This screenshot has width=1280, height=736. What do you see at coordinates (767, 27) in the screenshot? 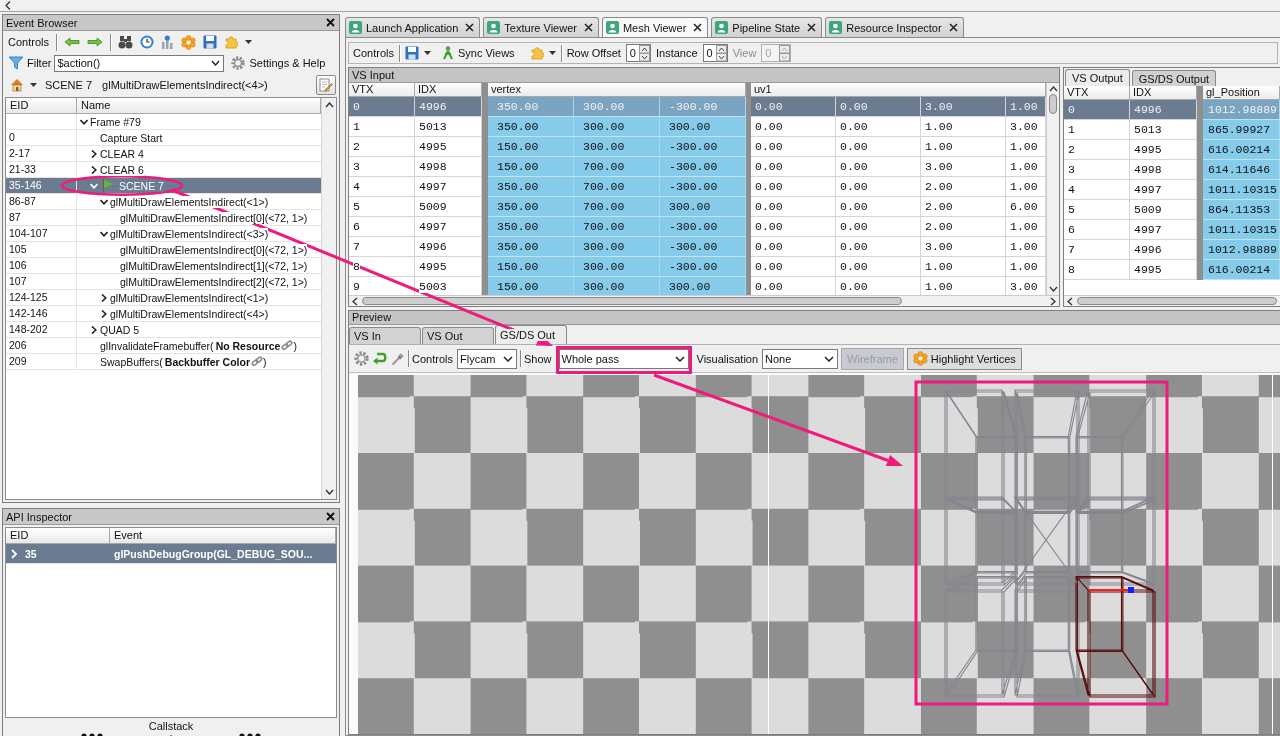
I see `tab: Pipeline State` at bounding box center [767, 27].